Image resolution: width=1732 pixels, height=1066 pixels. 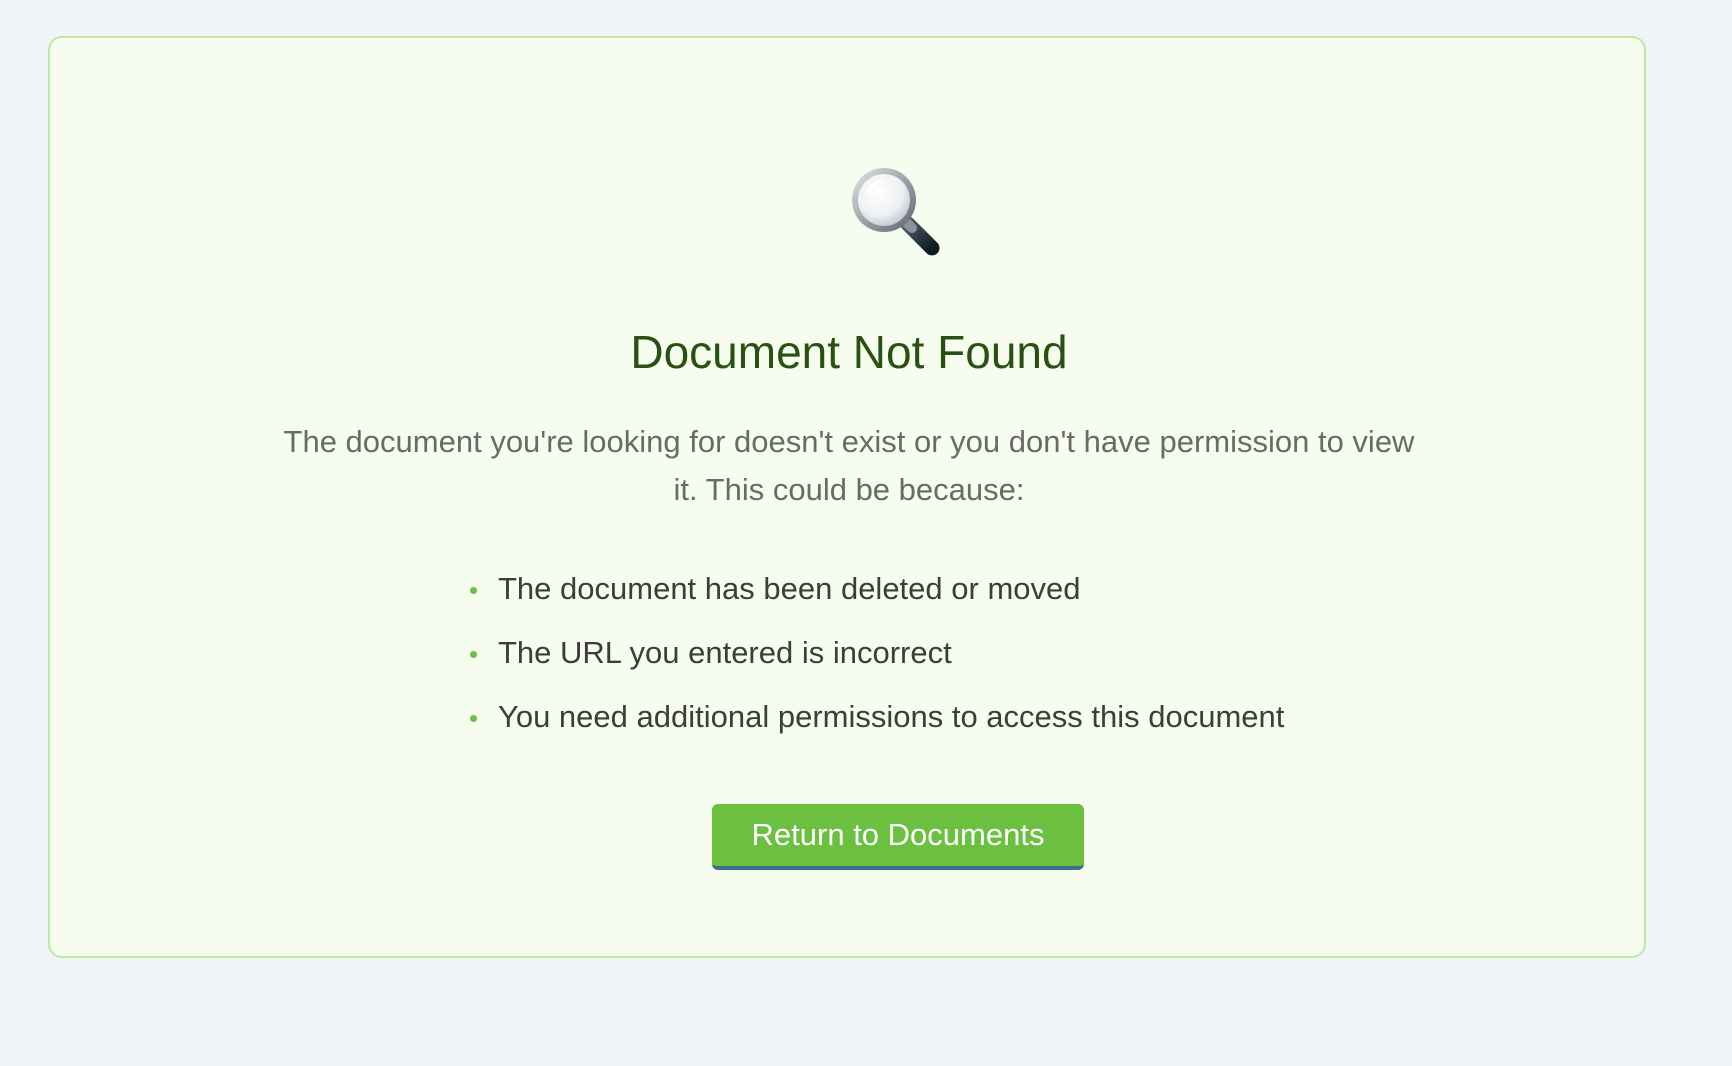 What do you see at coordinates (725, 652) in the screenshot?
I see `reason-text: The URL you entered is incorrect` at bounding box center [725, 652].